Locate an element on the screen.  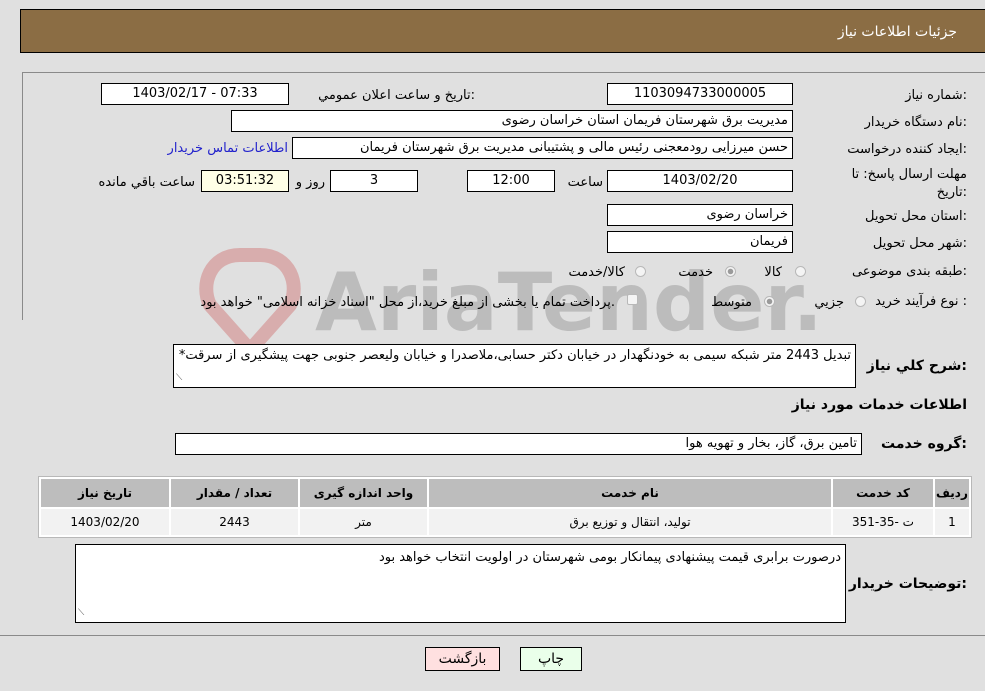
process-radio-medium is located at coordinates (769, 301).